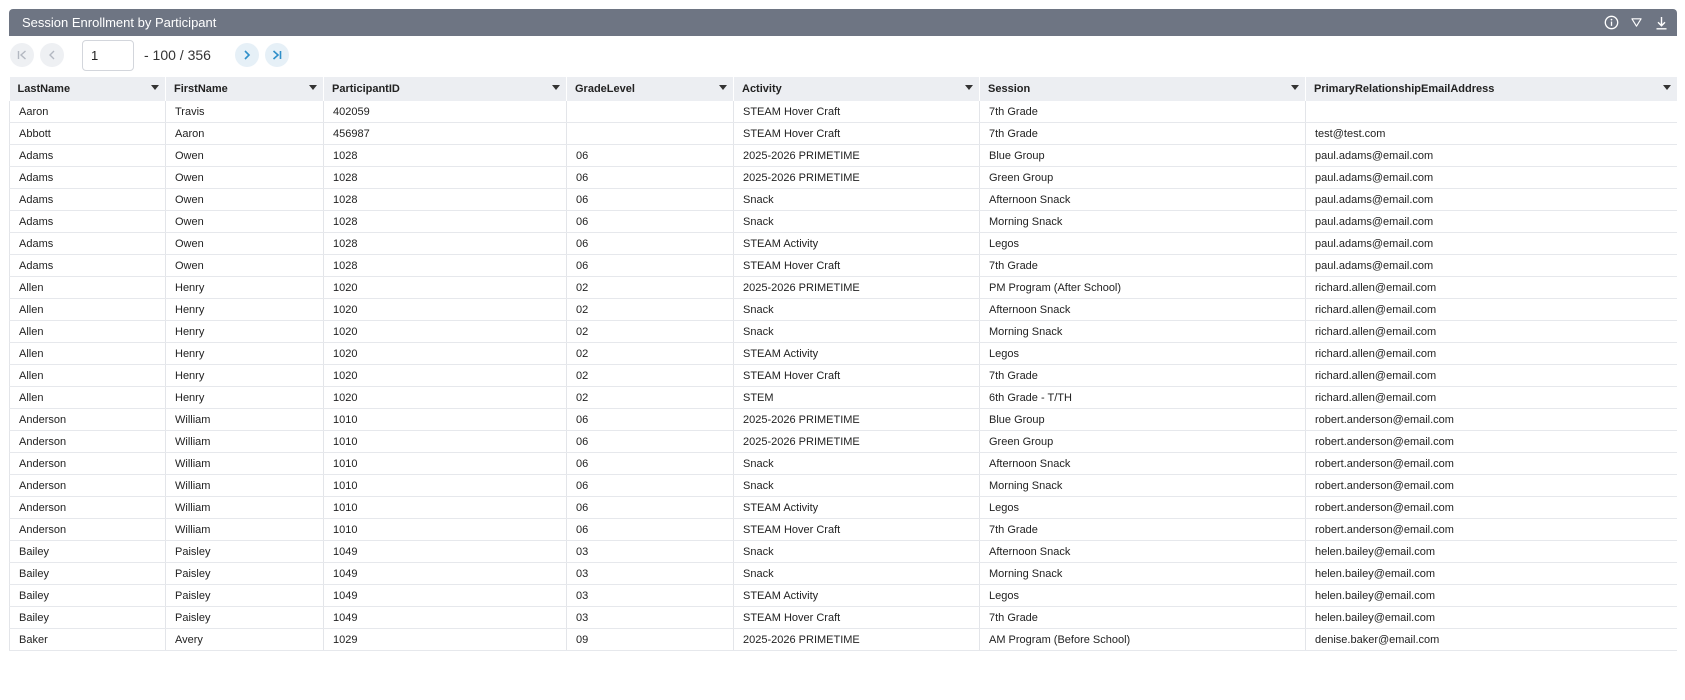 The image size is (1685, 700). Describe the element at coordinates (1636, 23) in the screenshot. I see `filter-icon` at that location.